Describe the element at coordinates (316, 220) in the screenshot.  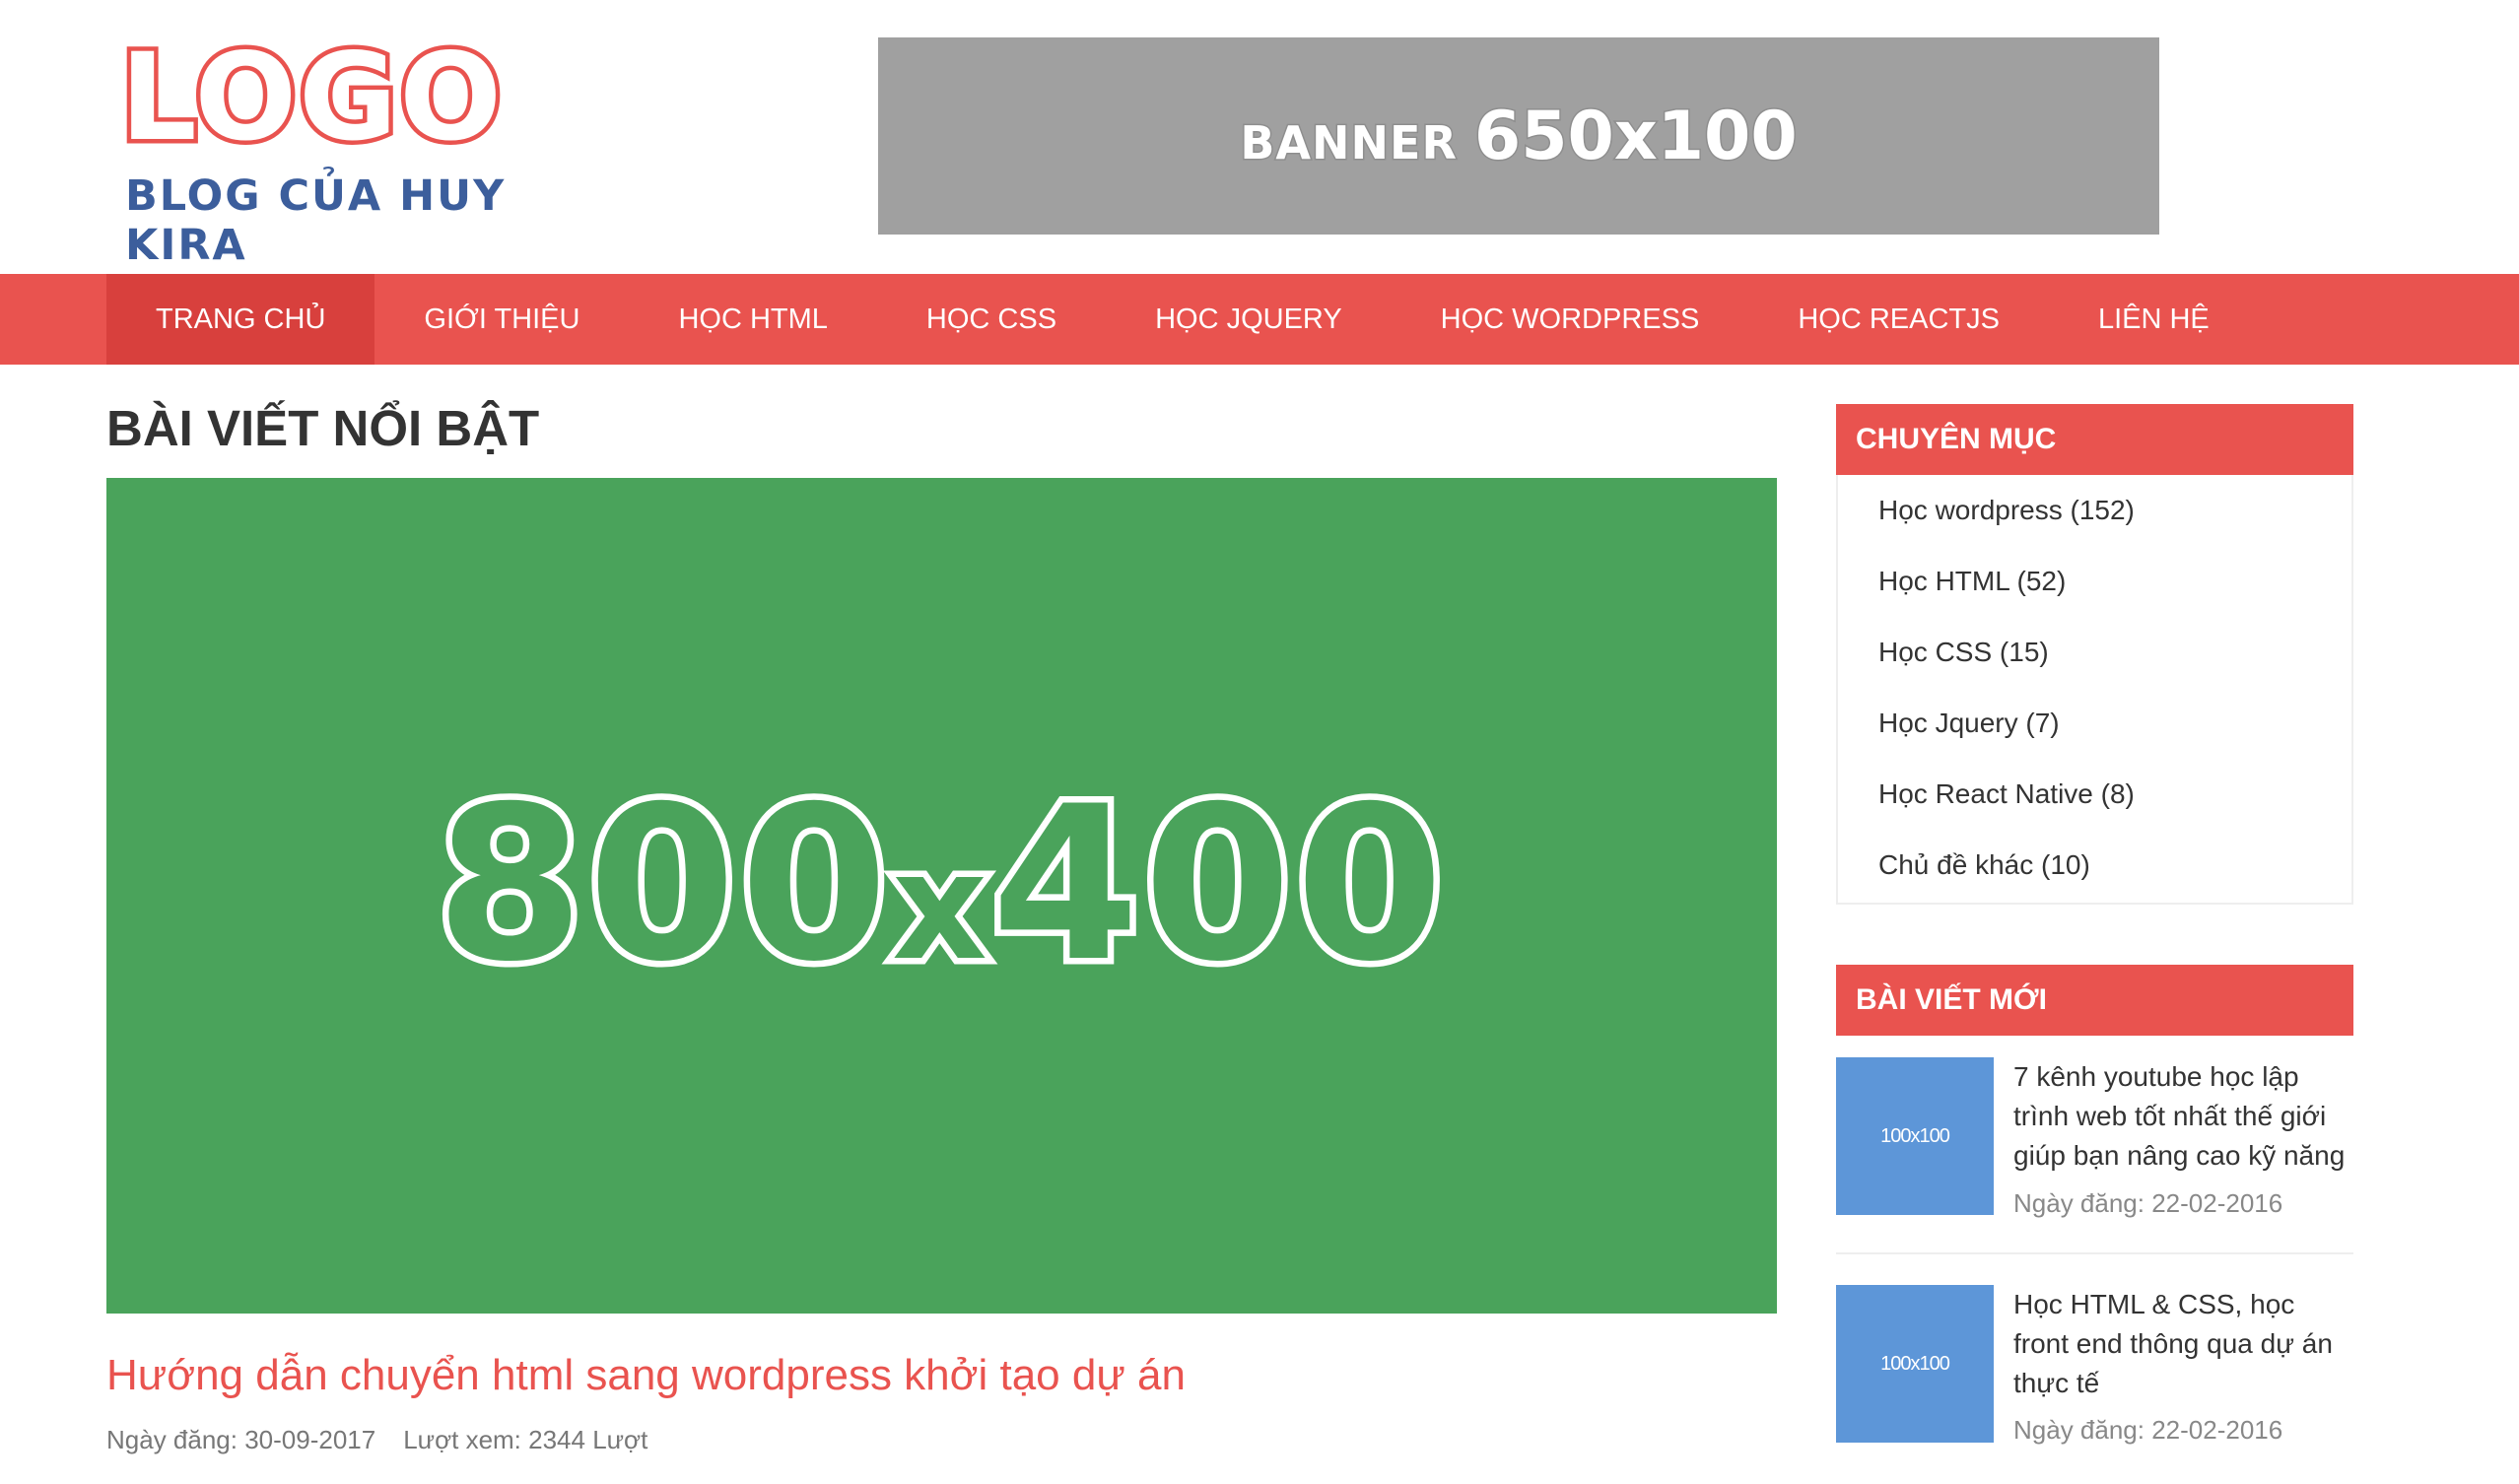
I see `logo-tagline: BLOG CỦA HUY KIRA` at that location.